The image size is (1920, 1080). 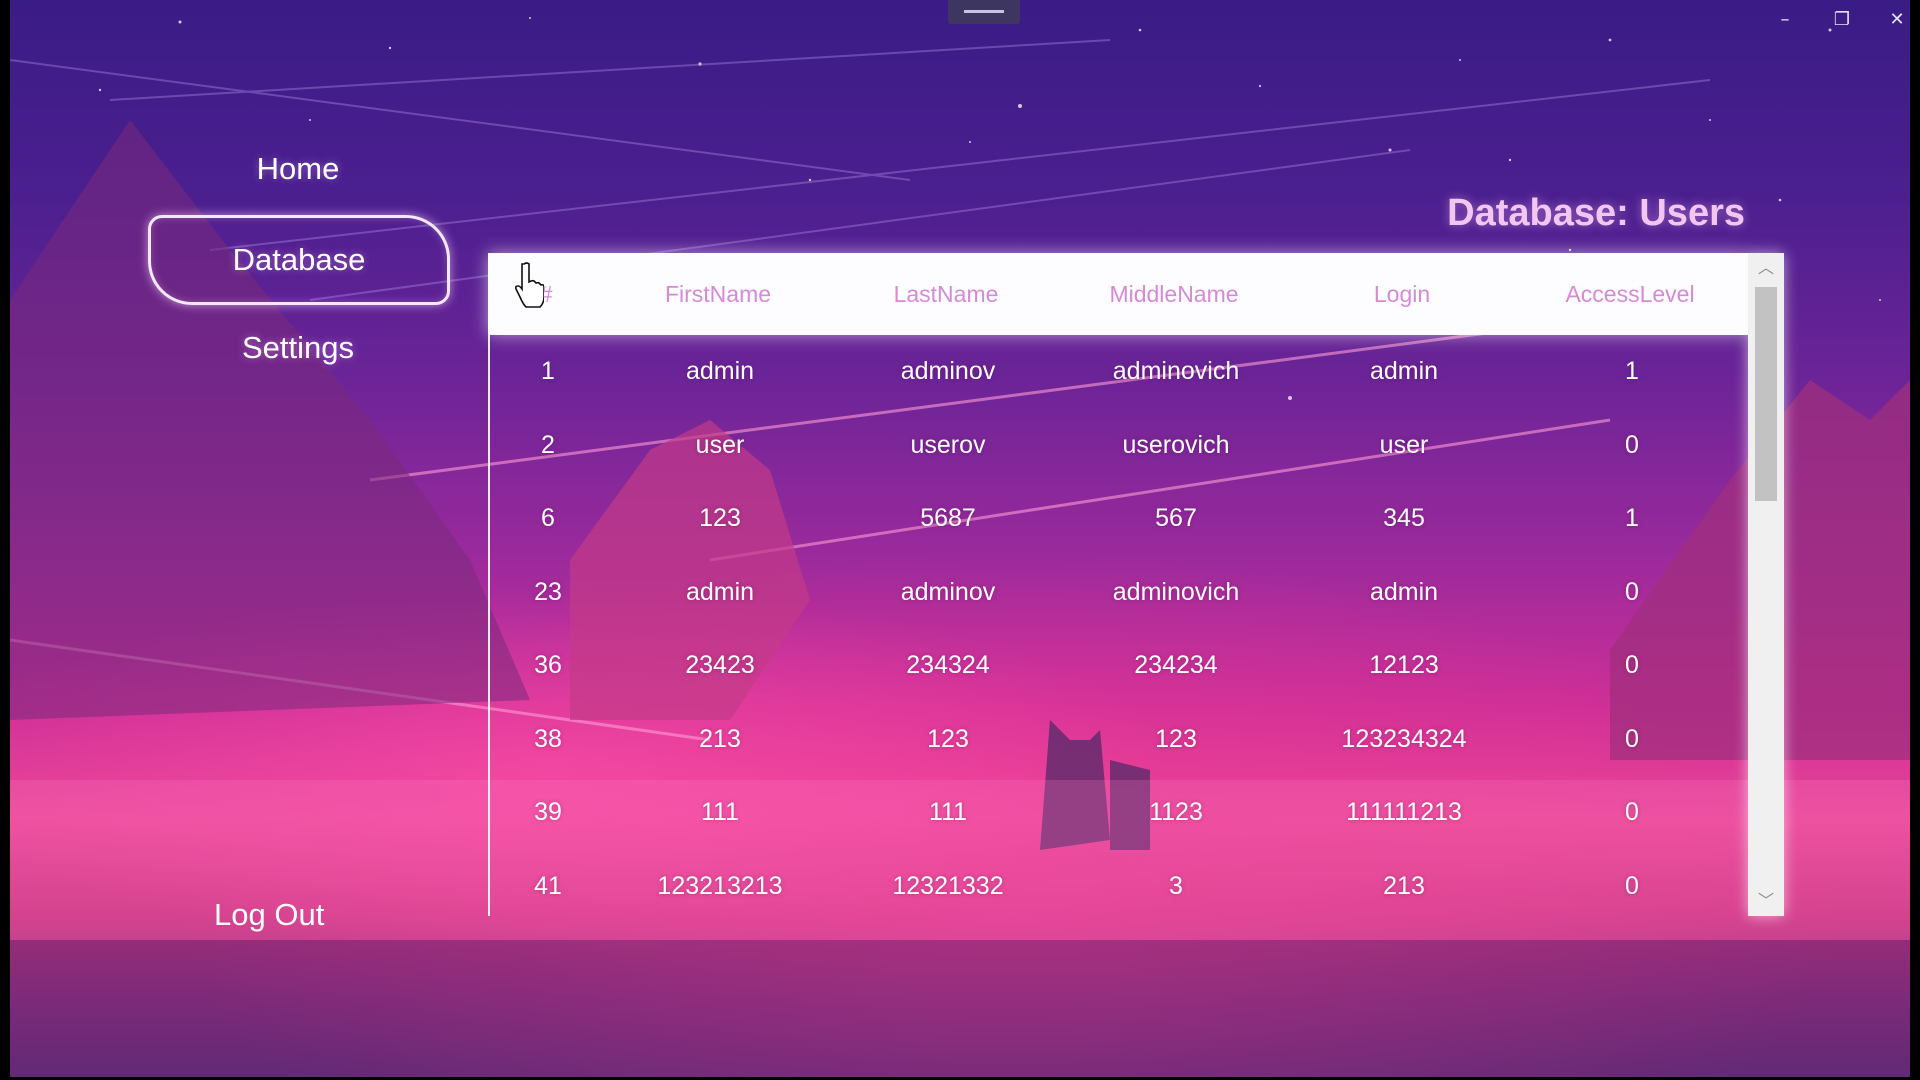 I want to click on table-row: 39 111 111 1123 111111213 0, so click(x=1120, y=812).